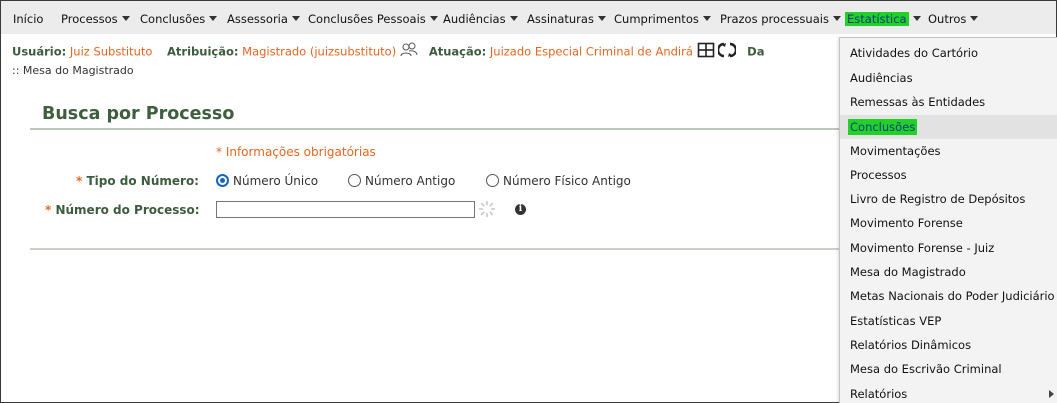 The height and width of the screenshot is (403, 1057). I want to click on dropdown-item-mesa-do-magistrado: Mesa do Magistrado, so click(948, 272).